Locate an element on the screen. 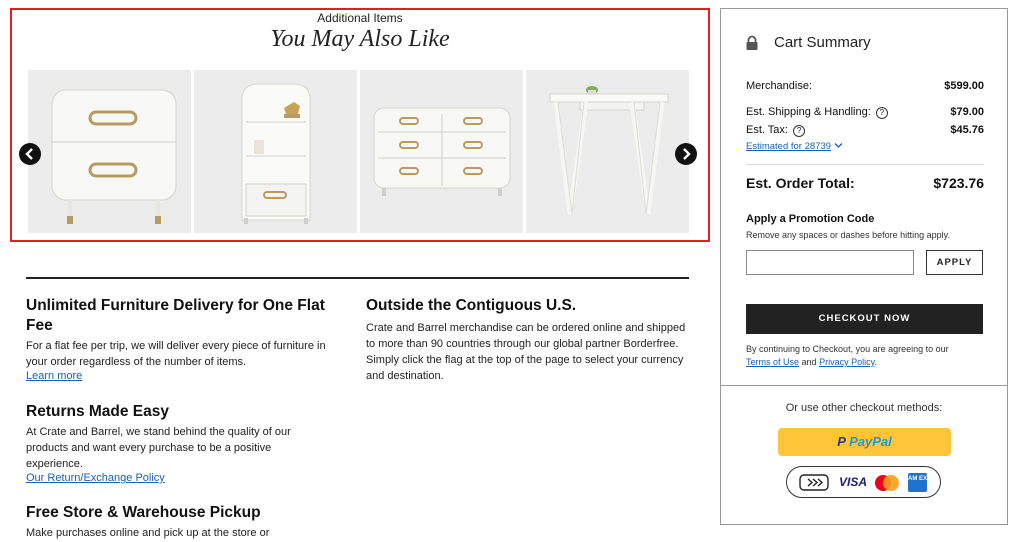 Image resolution: width=1024 pixels, height=542 pixels. paypal-label: PayPal is located at coordinates (870, 441).